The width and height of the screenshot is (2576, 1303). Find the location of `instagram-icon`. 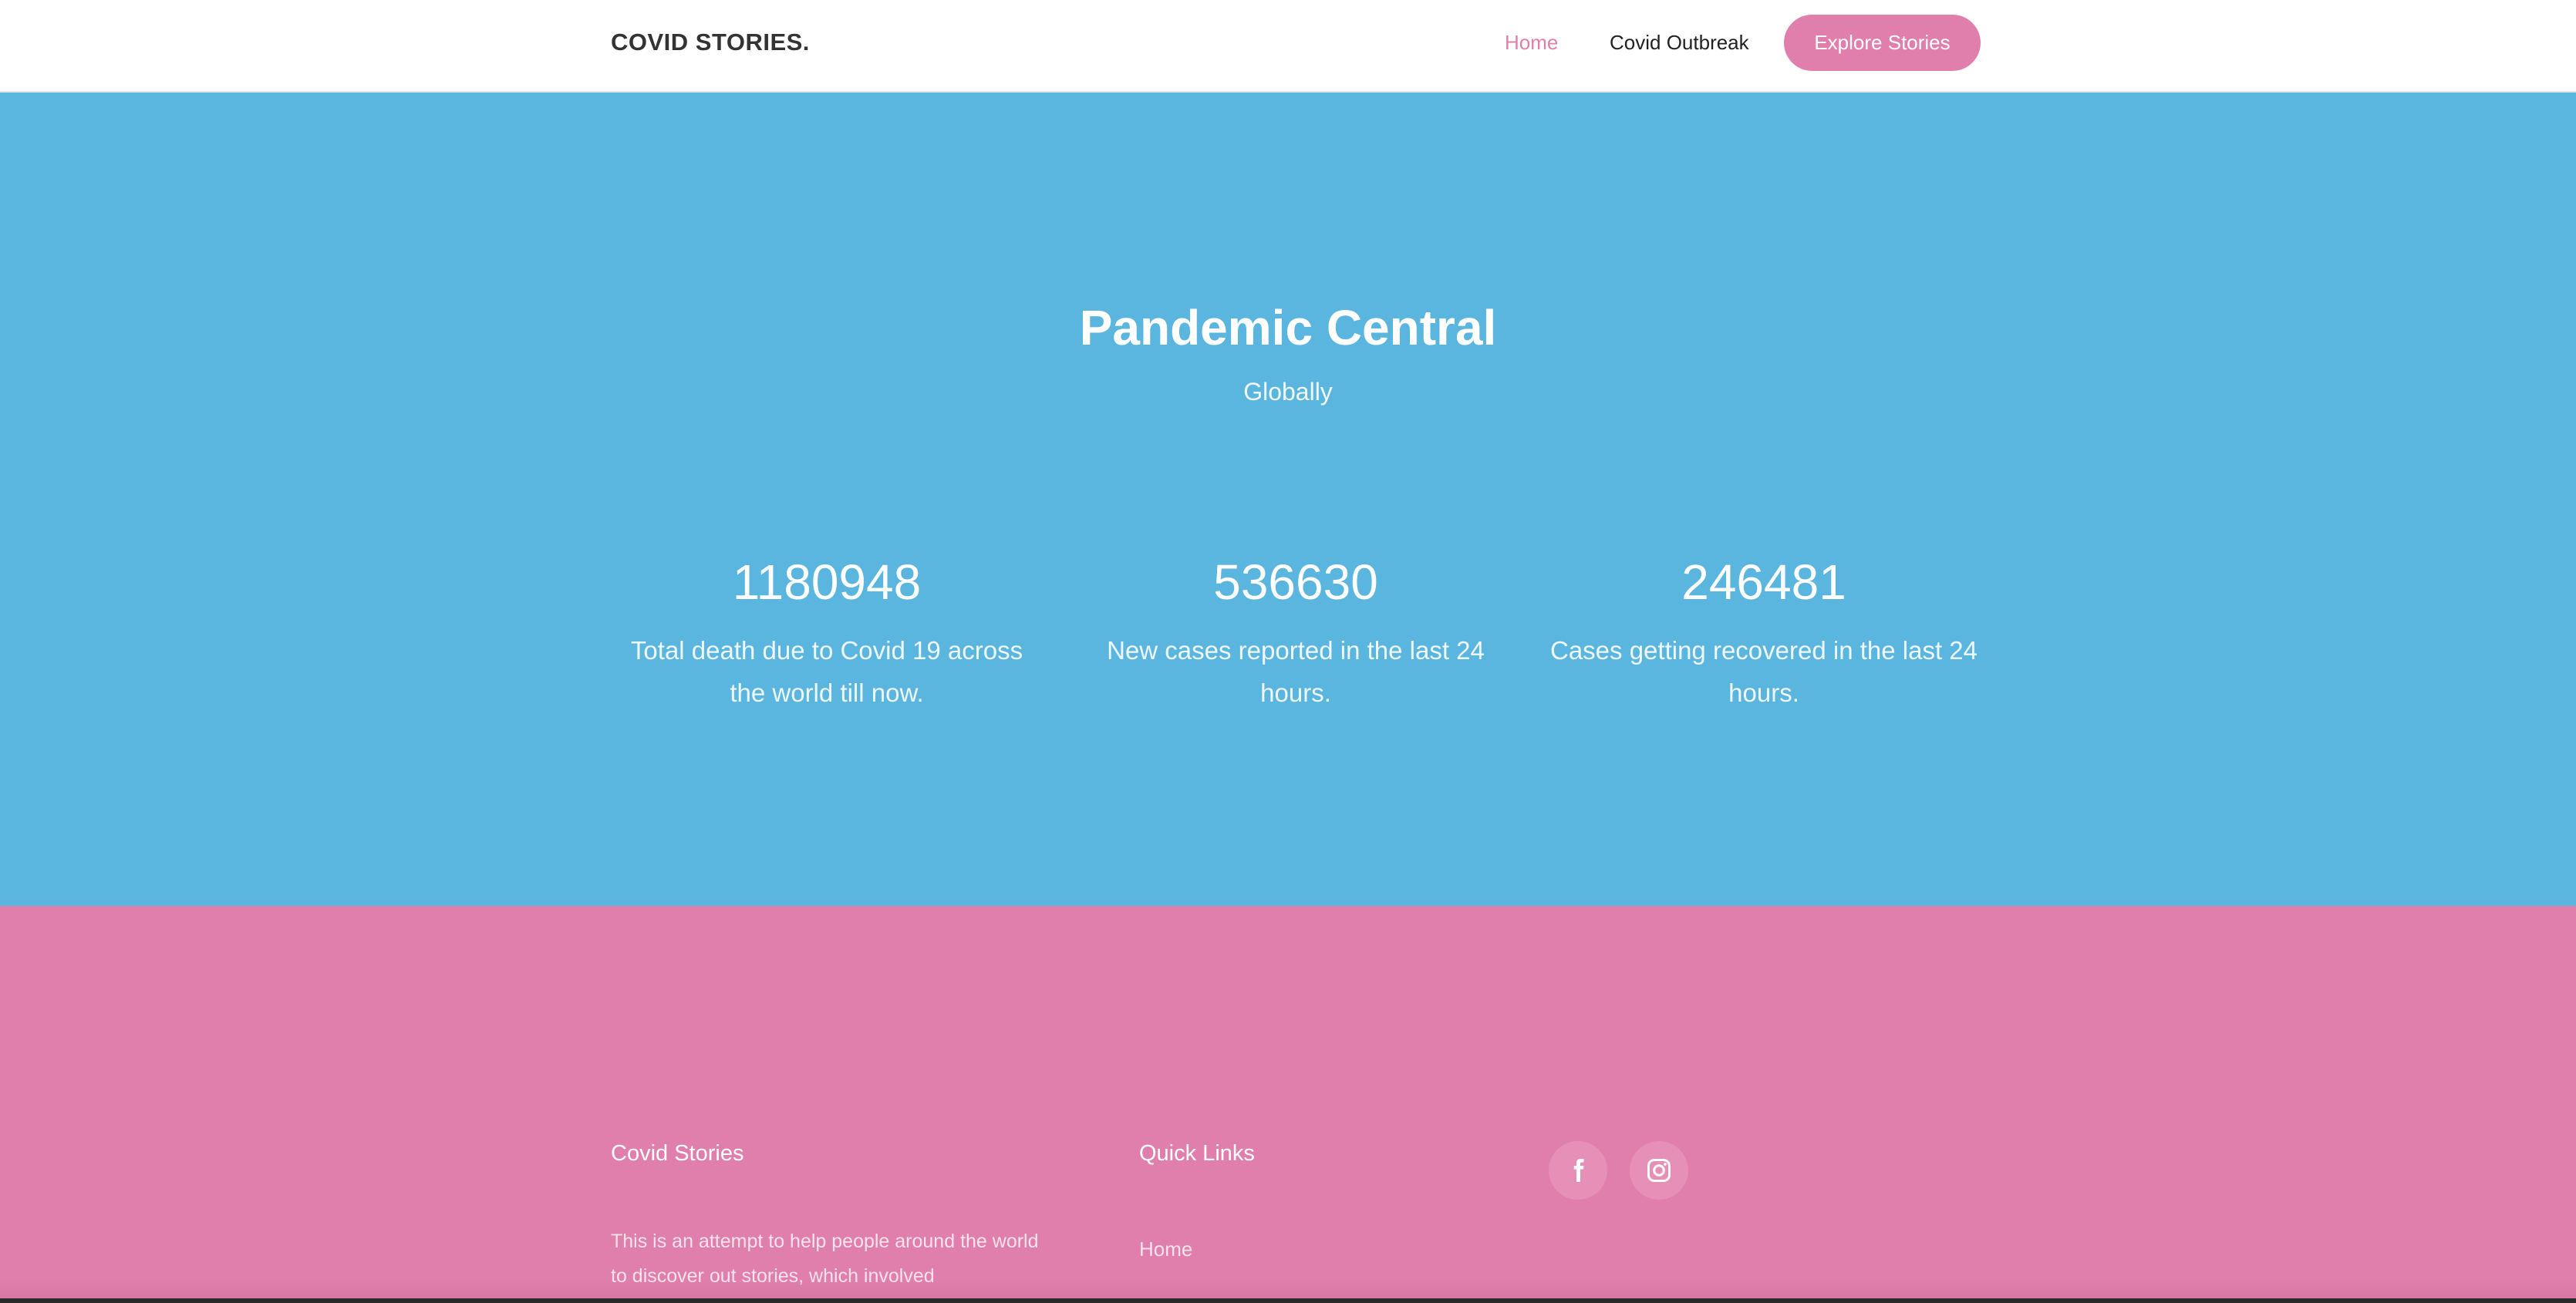

instagram-icon is located at coordinates (1659, 1170).